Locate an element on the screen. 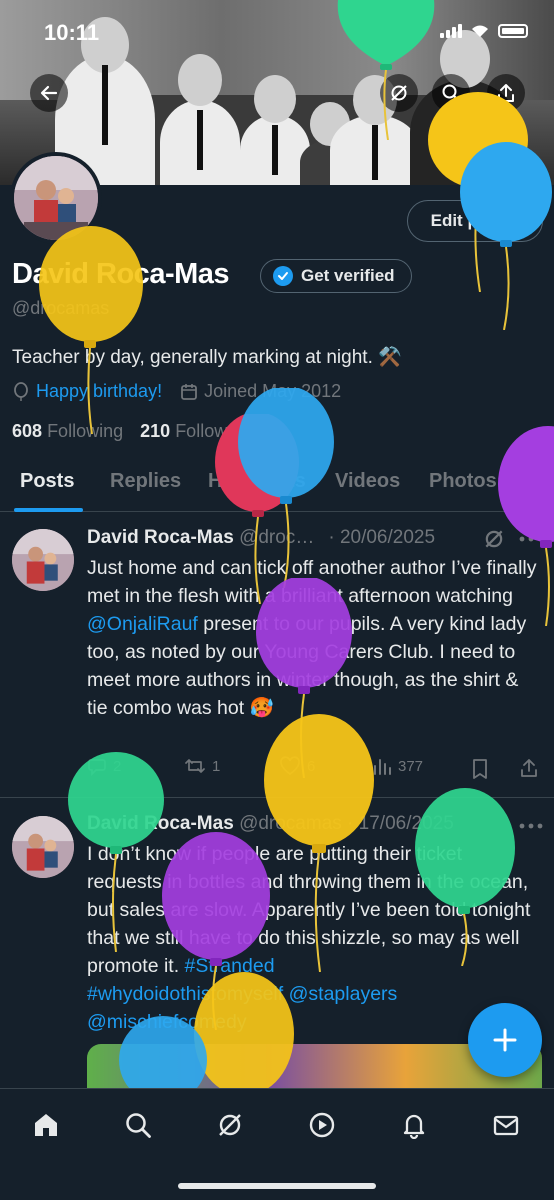 This screenshot has height=1200, width=554. home-icon is located at coordinates (46, 1125).